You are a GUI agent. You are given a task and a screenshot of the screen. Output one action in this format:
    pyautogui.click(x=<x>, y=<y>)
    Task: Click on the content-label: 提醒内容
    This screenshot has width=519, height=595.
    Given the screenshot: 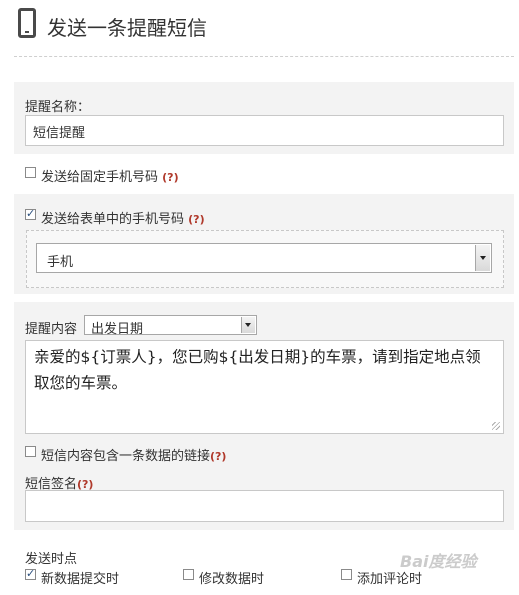 What is the action you would take?
    pyautogui.click(x=51, y=329)
    